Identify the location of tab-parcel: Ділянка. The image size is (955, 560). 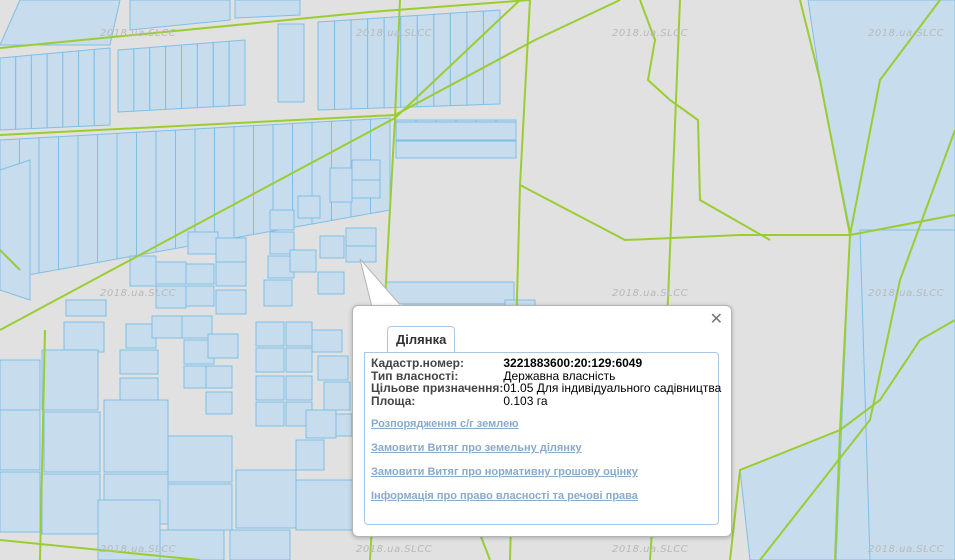
(421, 339).